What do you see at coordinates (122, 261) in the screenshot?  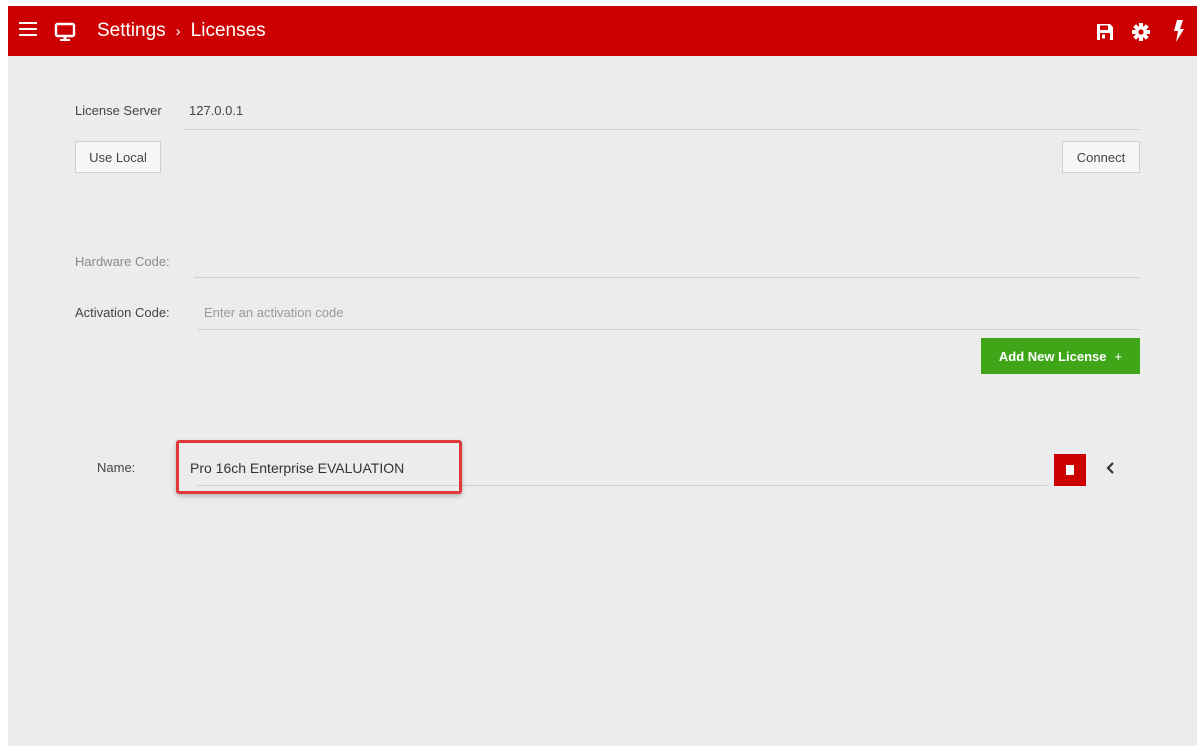 I see `hardware-code-label: Hardware Code:` at bounding box center [122, 261].